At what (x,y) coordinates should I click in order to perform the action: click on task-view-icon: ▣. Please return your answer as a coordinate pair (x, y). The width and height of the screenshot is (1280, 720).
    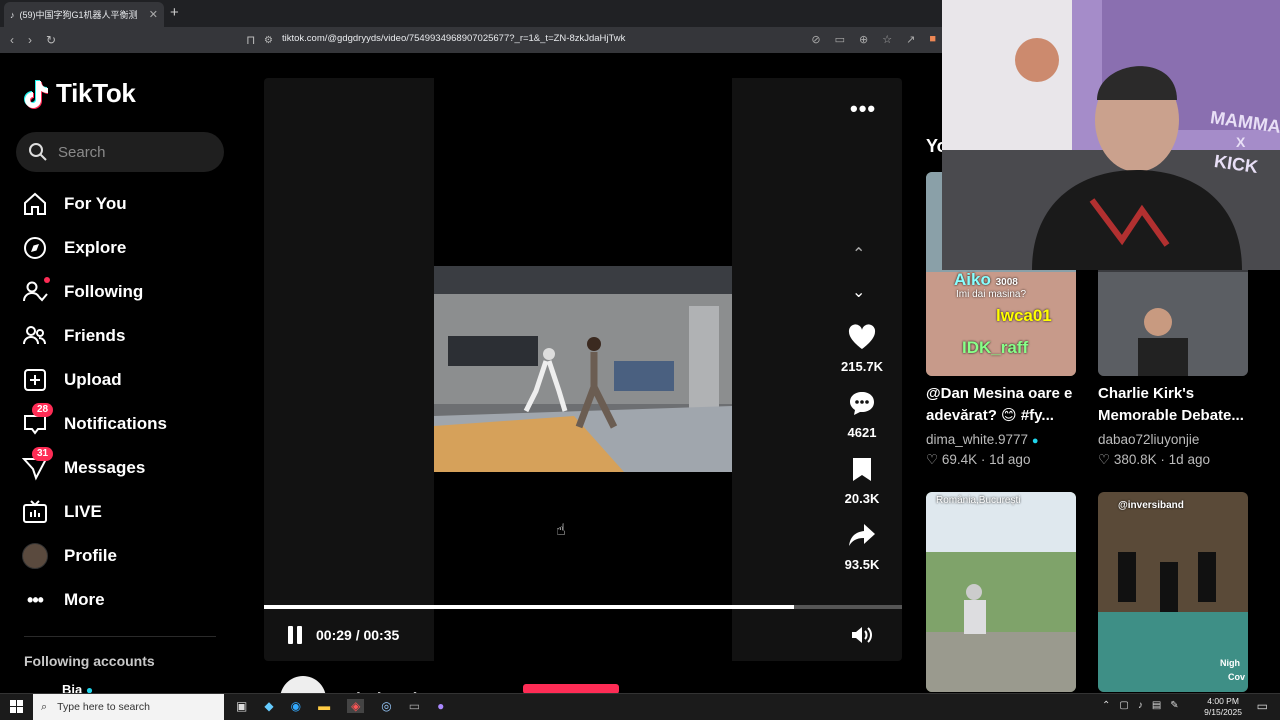
    Looking at the image, I should click on (241, 706).